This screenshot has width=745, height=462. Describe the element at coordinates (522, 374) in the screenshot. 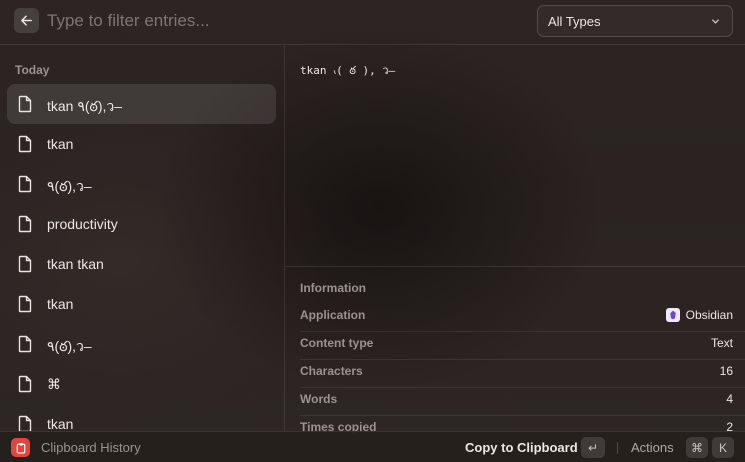

I see `info-row-characters: Characters 16` at that location.